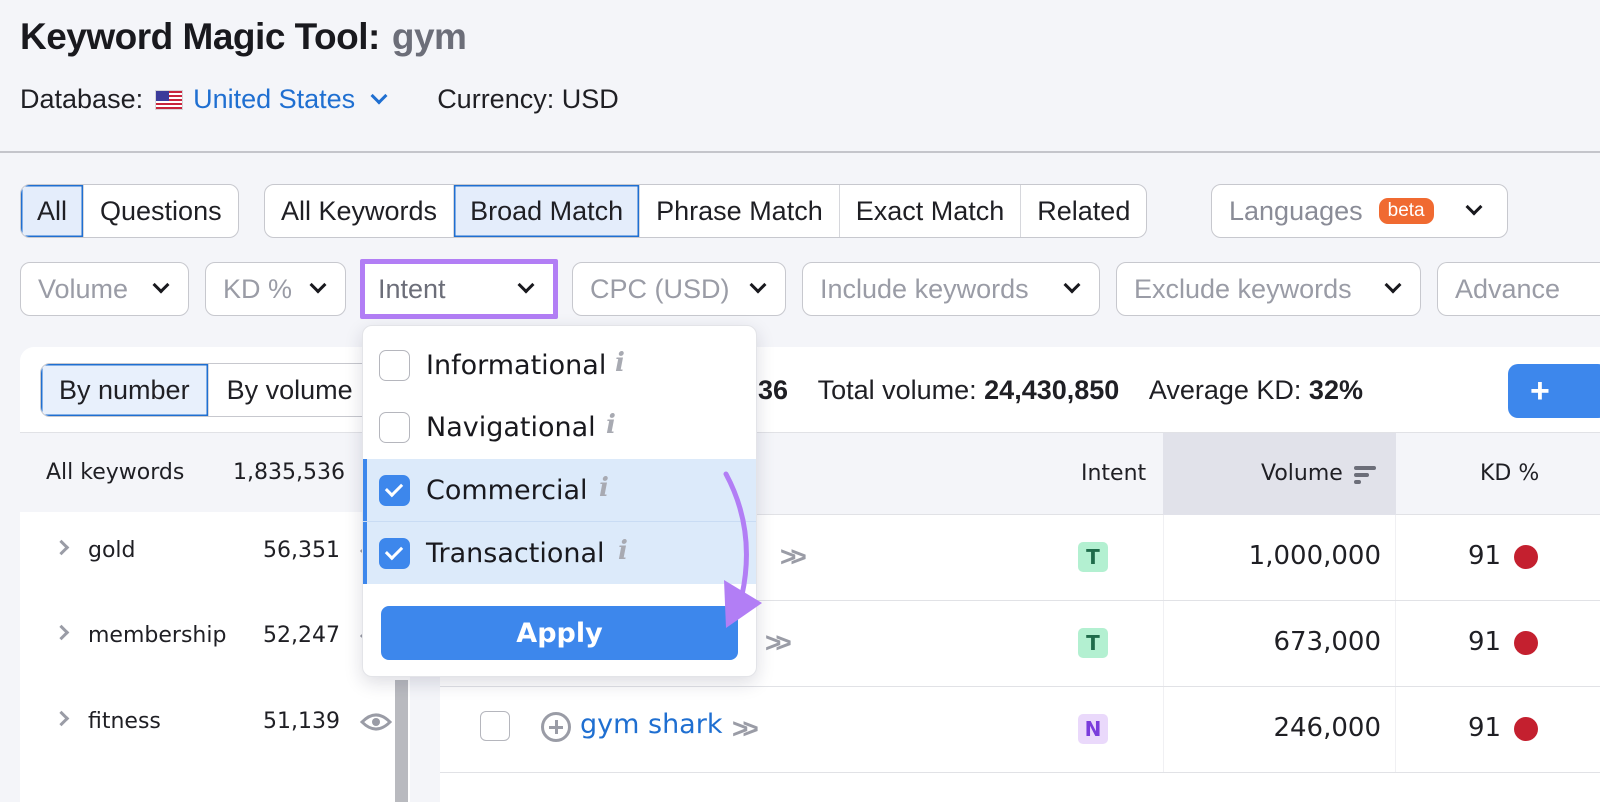 The width and height of the screenshot is (1600, 802). I want to click on filter-label: KD %, so click(258, 288).